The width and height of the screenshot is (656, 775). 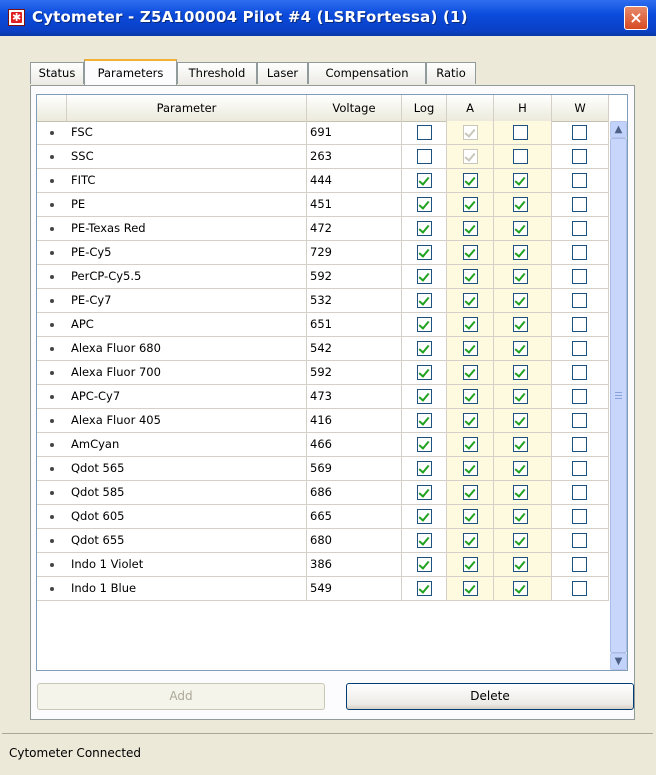 What do you see at coordinates (323, 277) in the screenshot?
I see `table-row: PerCP-Cy5.5 592` at bounding box center [323, 277].